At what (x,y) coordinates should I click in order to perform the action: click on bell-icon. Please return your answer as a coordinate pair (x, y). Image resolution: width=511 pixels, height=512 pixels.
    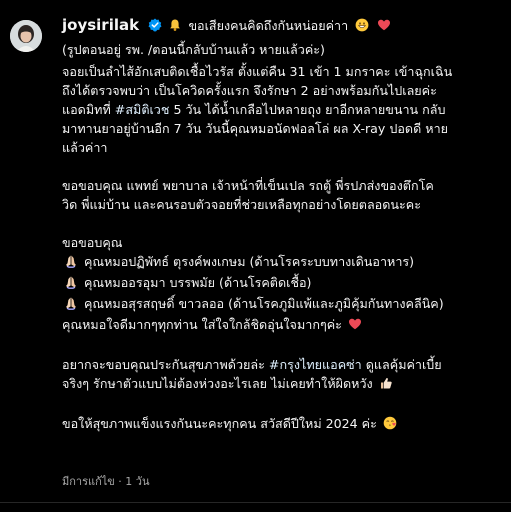
    Looking at the image, I should click on (175, 28).